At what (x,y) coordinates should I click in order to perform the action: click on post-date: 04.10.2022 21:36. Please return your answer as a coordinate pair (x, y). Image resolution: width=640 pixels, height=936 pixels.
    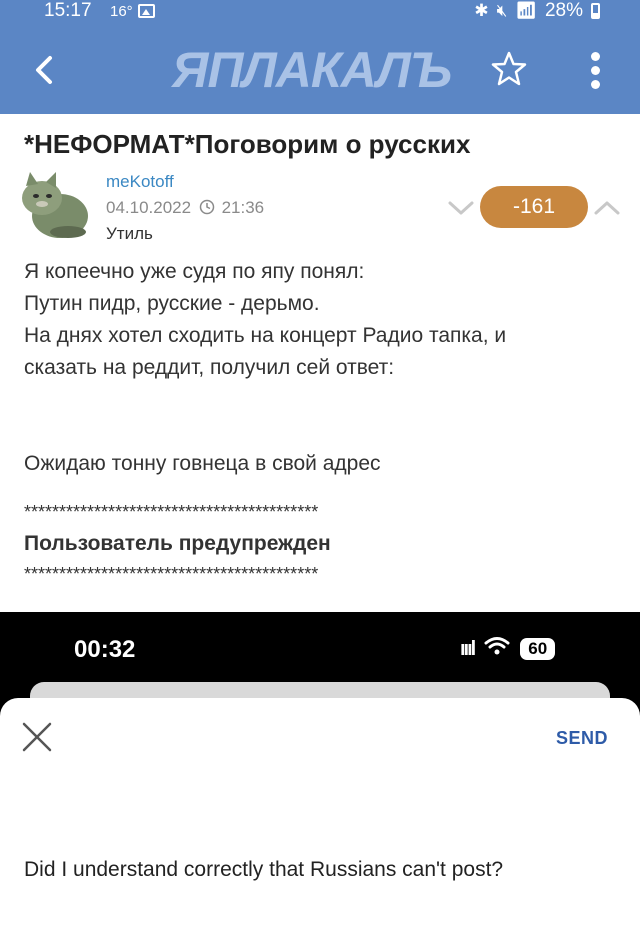
    Looking at the image, I should click on (185, 208).